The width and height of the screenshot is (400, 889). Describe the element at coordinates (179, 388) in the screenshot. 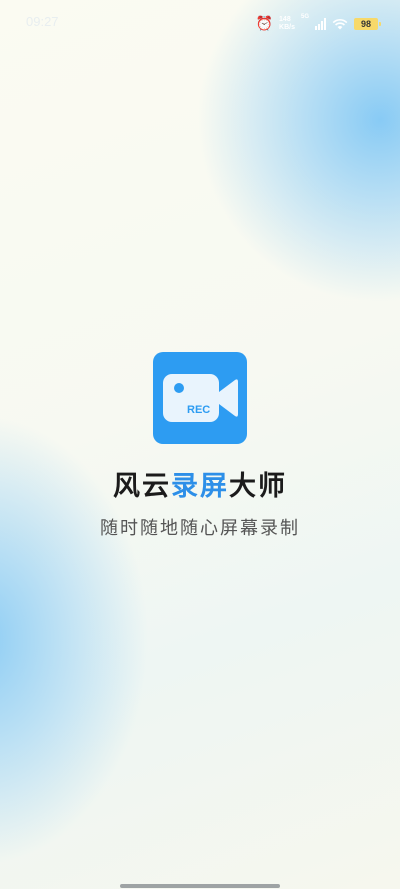

I see `camera-dot` at that location.